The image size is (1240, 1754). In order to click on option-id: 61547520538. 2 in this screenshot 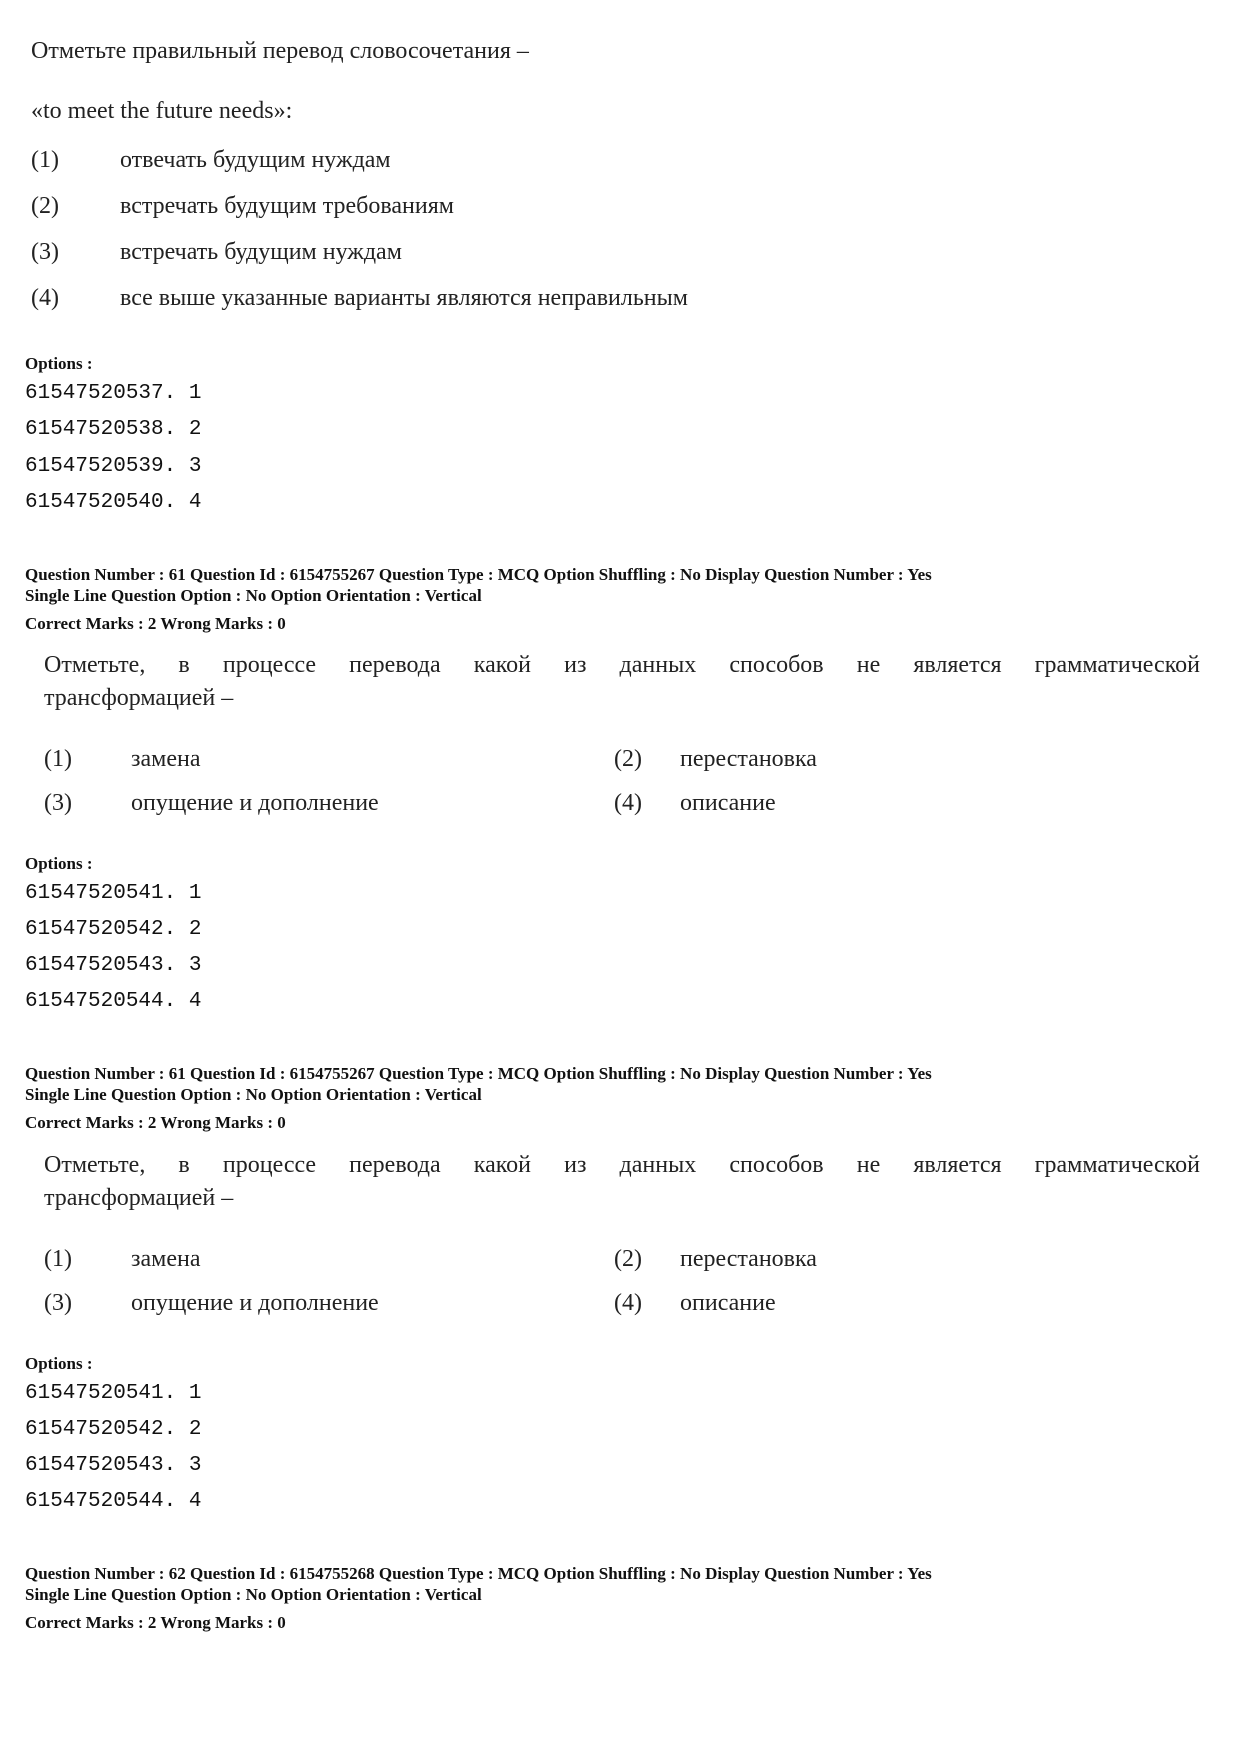, I will do `click(113, 429)`.